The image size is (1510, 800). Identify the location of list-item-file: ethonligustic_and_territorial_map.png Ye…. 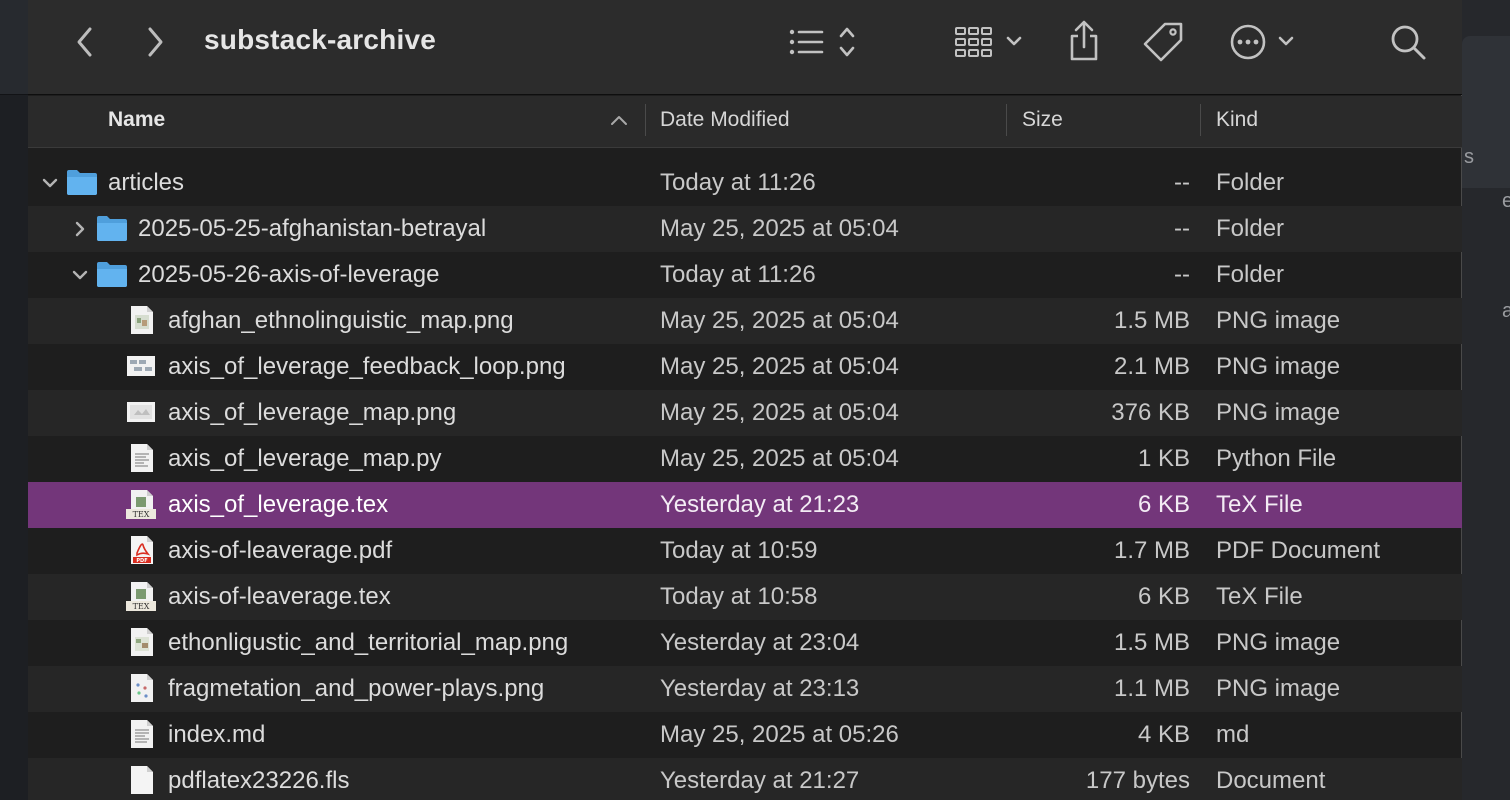
(745, 643).